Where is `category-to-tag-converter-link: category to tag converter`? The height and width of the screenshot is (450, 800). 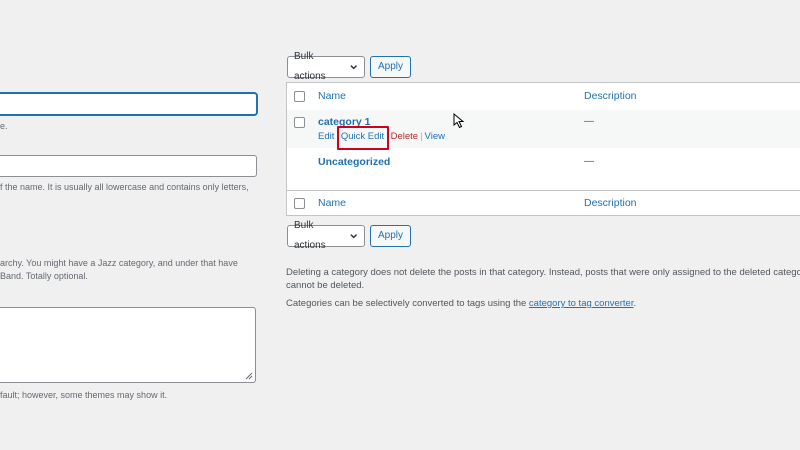
category-to-tag-converter-link: category to tag converter is located at coordinates (581, 303).